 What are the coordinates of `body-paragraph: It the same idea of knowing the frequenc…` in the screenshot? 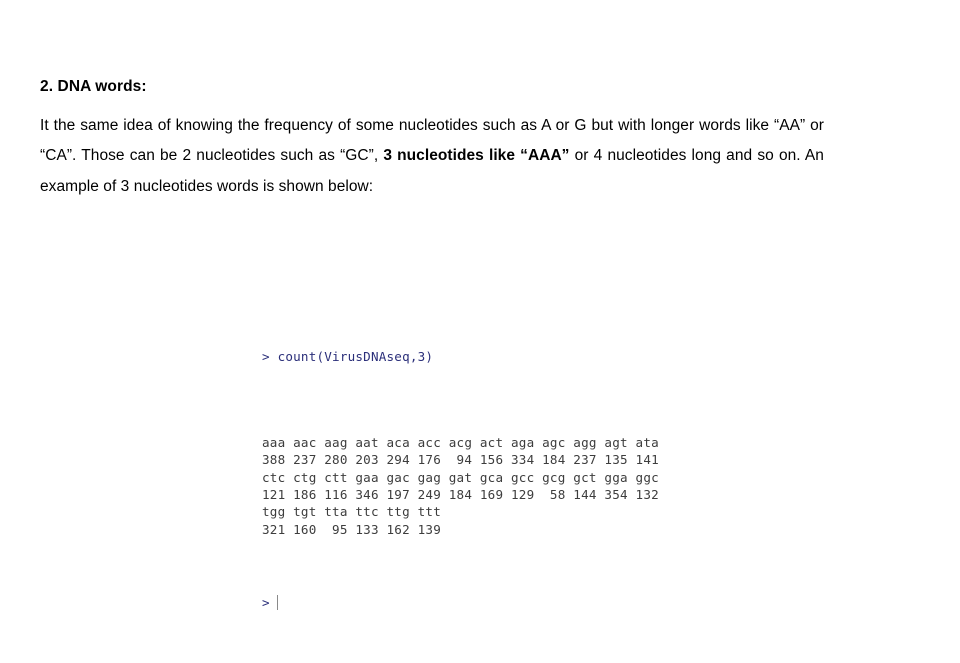 It's located at (432, 157).